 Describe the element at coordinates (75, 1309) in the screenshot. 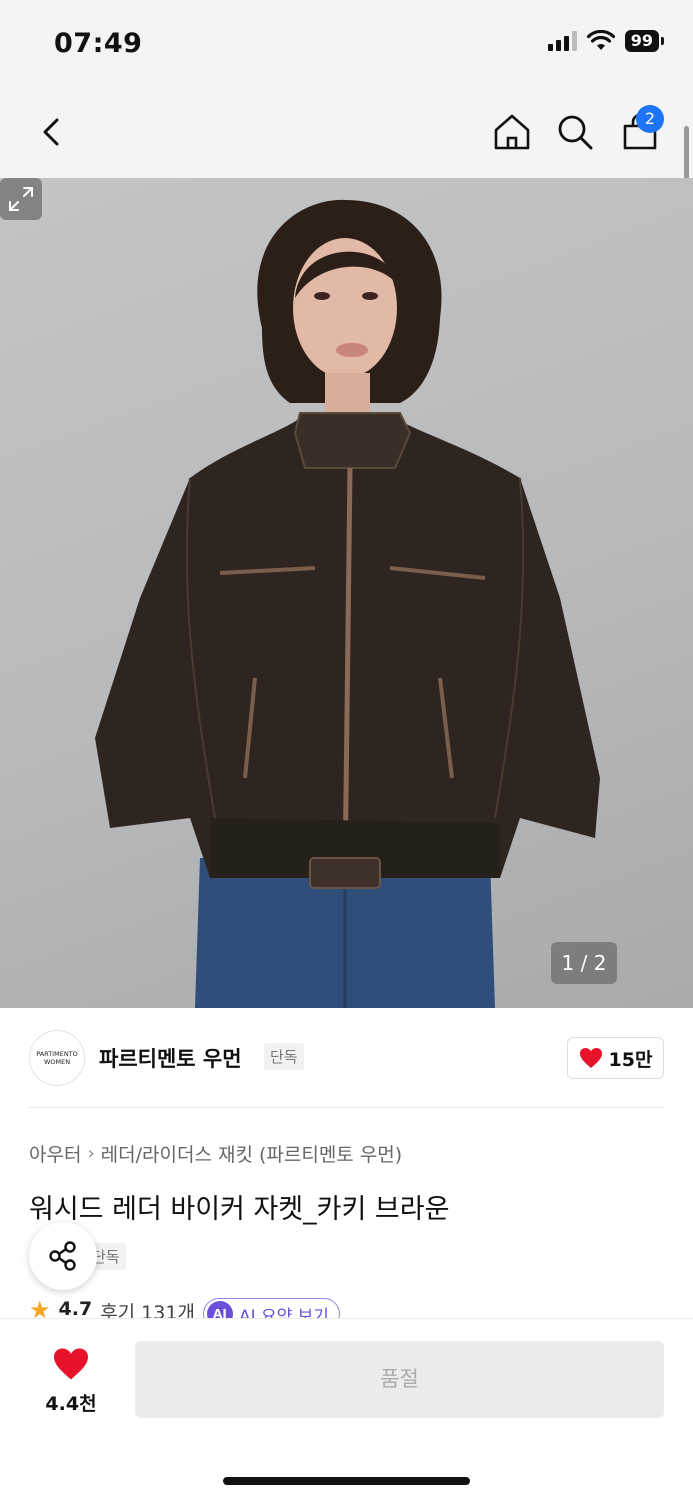

I see `rating-score: 4.7` at that location.